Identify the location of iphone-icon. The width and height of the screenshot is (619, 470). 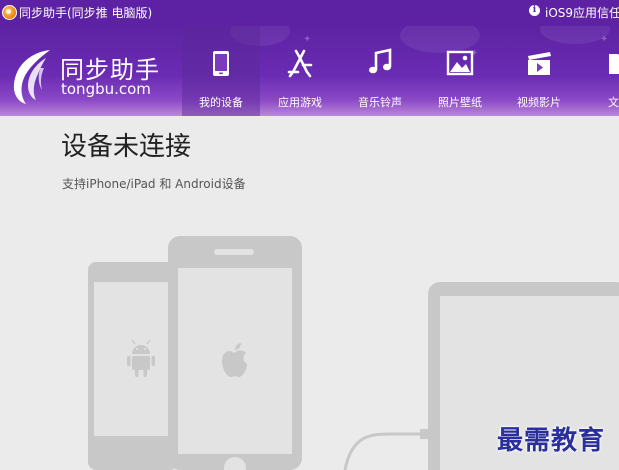
(235, 353).